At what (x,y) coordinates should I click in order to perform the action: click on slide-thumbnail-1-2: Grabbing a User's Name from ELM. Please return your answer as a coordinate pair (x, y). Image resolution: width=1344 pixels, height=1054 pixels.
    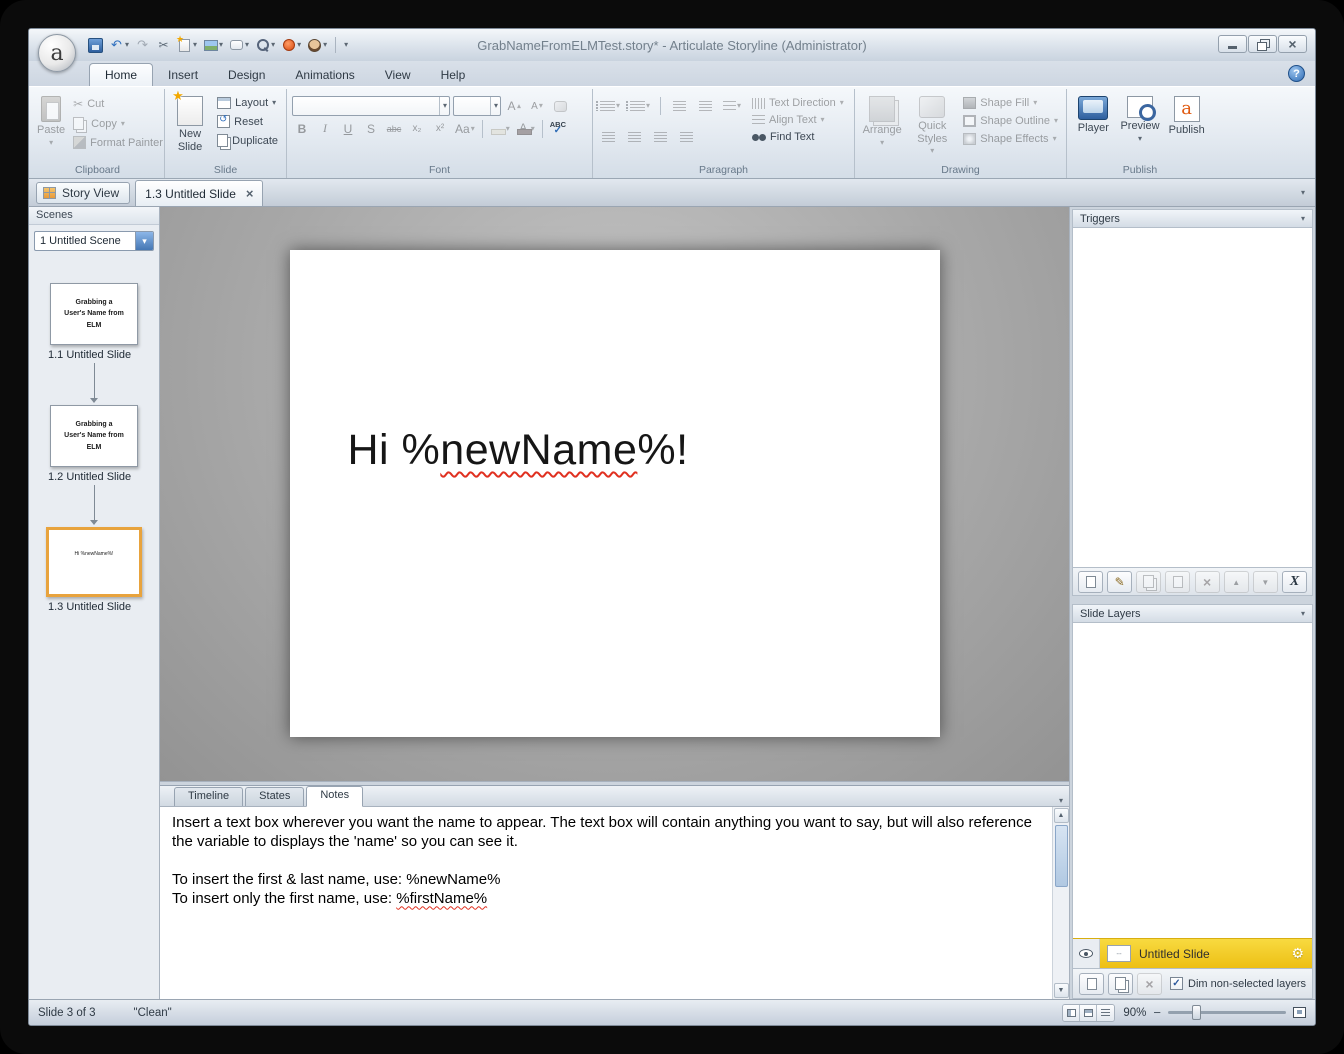
    Looking at the image, I should click on (94, 436).